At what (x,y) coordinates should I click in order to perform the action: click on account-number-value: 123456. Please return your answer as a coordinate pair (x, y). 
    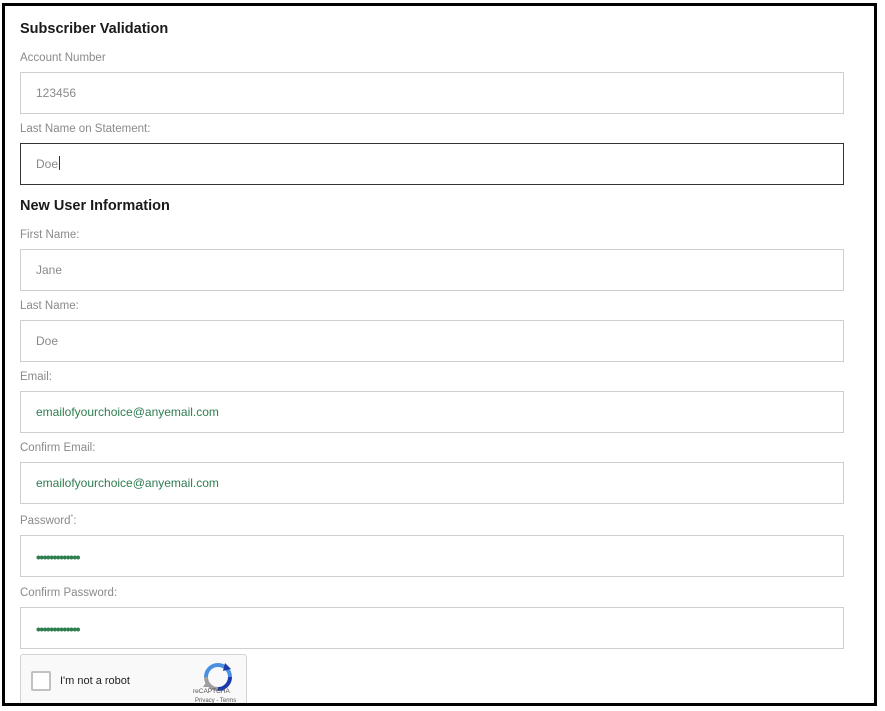
    Looking at the image, I should click on (56, 93).